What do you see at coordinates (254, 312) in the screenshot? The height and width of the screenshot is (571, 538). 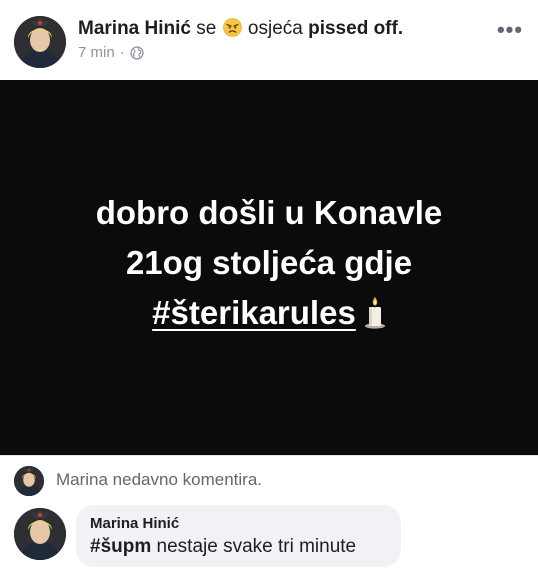 I see `status-hashtag-link: #šterikarules` at bounding box center [254, 312].